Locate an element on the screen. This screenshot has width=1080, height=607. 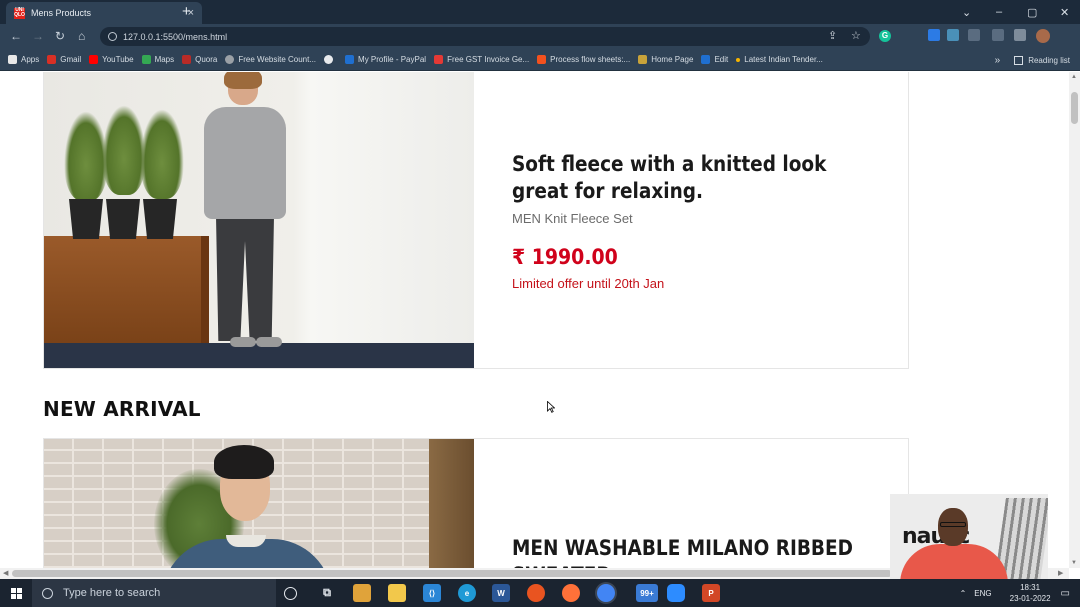
bookmark-apps: Apps is located at coordinates (23, 59).